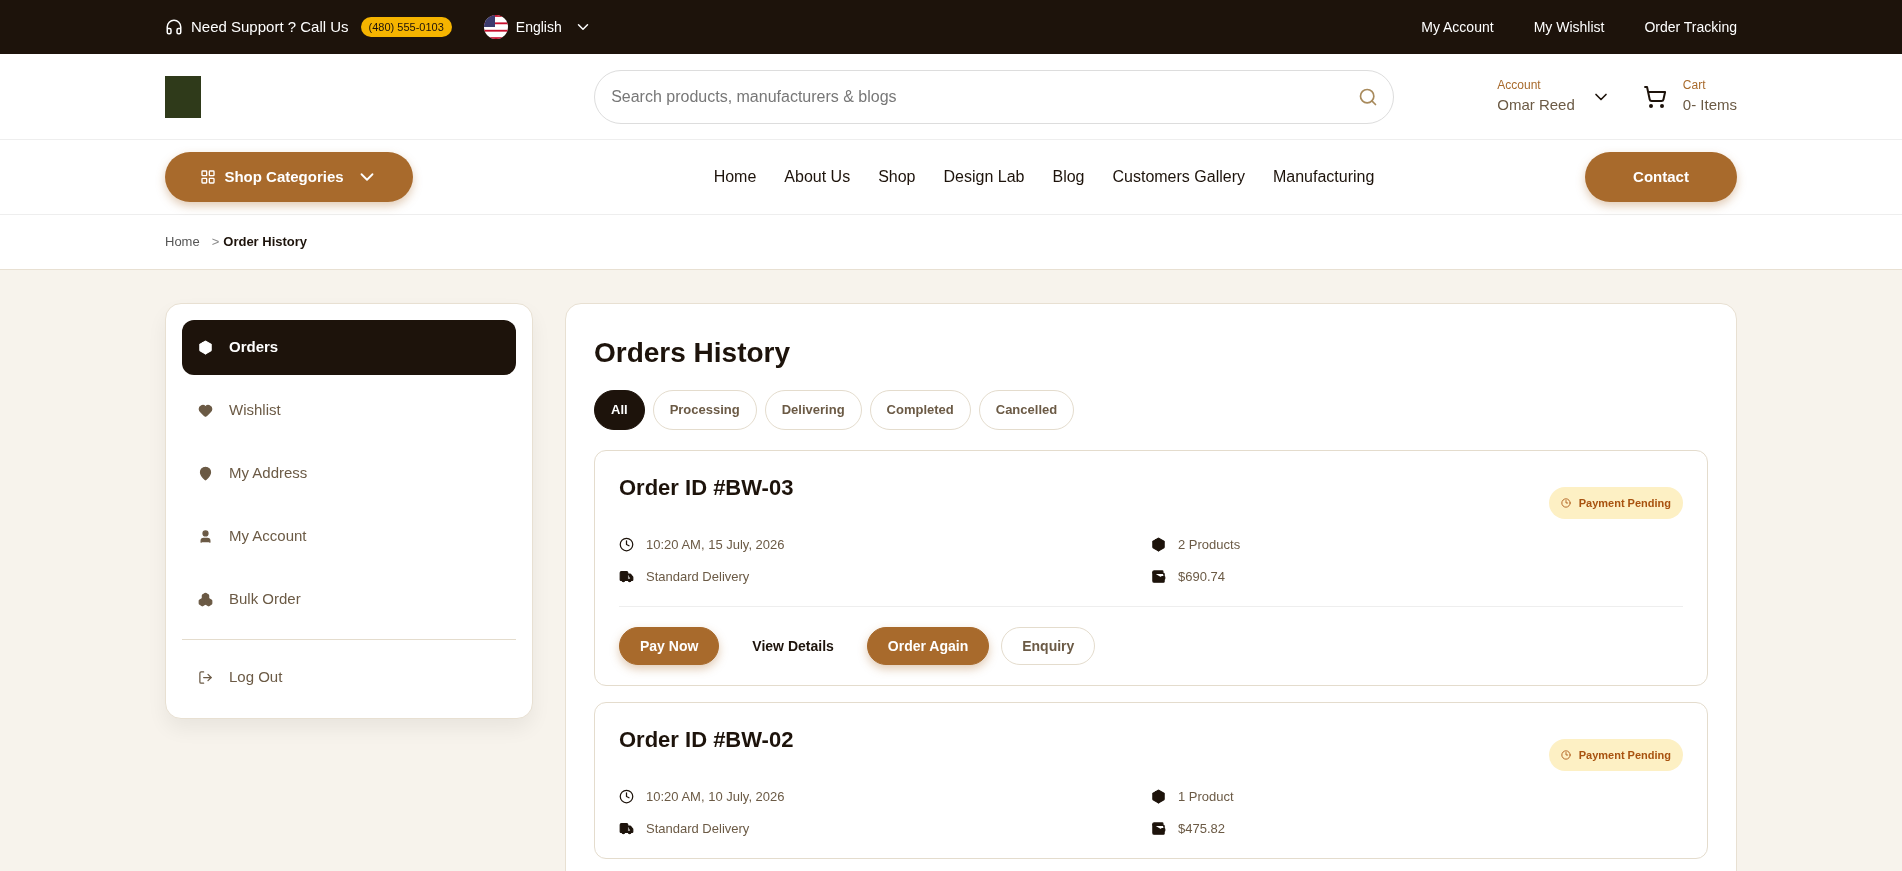 Image resolution: width=1902 pixels, height=871 pixels. What do you see at coordinates (928, 646) in the screenshot?
I see `action-button: Order Again` at bounding box center [928, 646].